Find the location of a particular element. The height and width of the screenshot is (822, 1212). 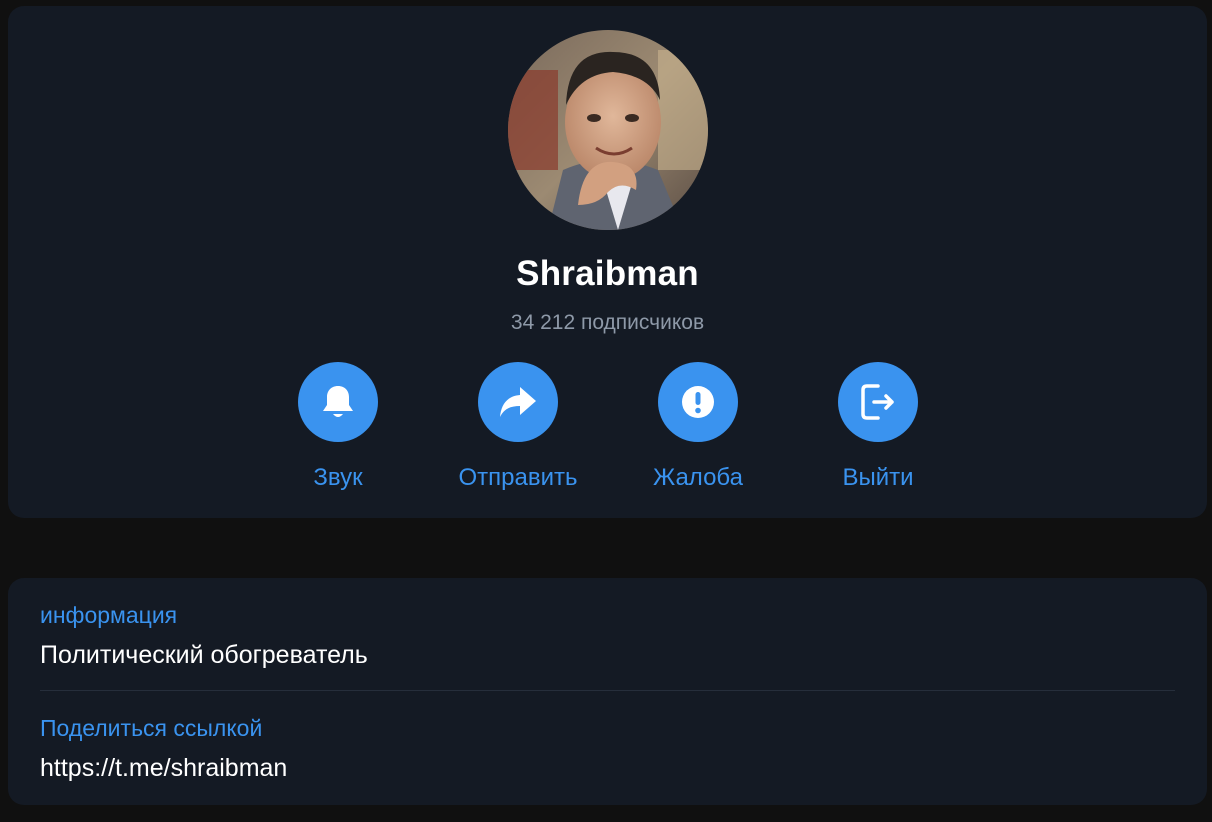

avatar-photo is located at coordinates (608, 130).